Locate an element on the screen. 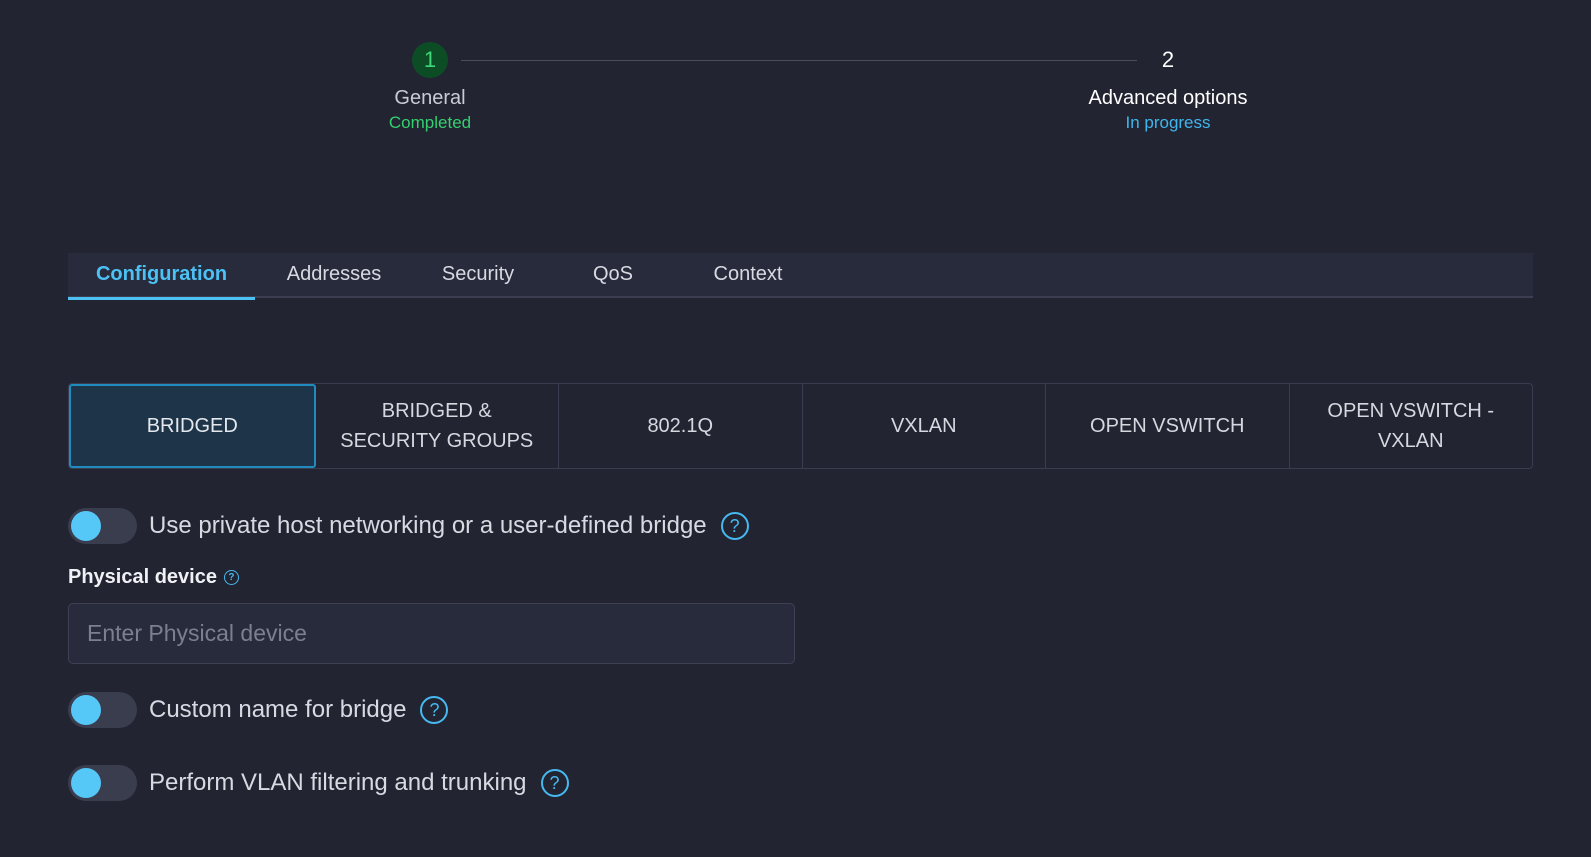  vlan-filtering-toggle-row: Perform VLAN filtering and trunking ? is located at coordinates (318, 783).